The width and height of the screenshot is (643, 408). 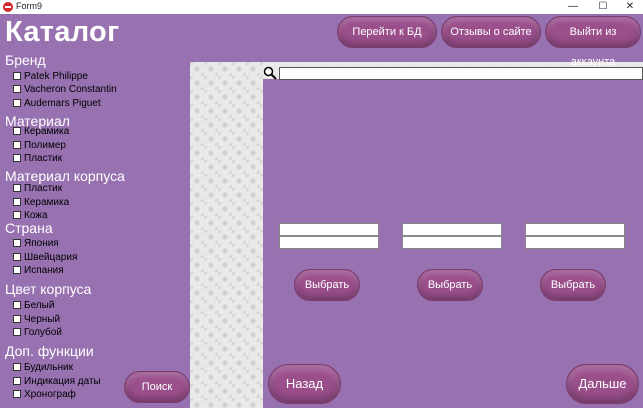 What do you see at coordinates (48, 289) in the screenshot?
I see `filter-case-color-title: Цвет корпуса` at bounding box center [48, 289].